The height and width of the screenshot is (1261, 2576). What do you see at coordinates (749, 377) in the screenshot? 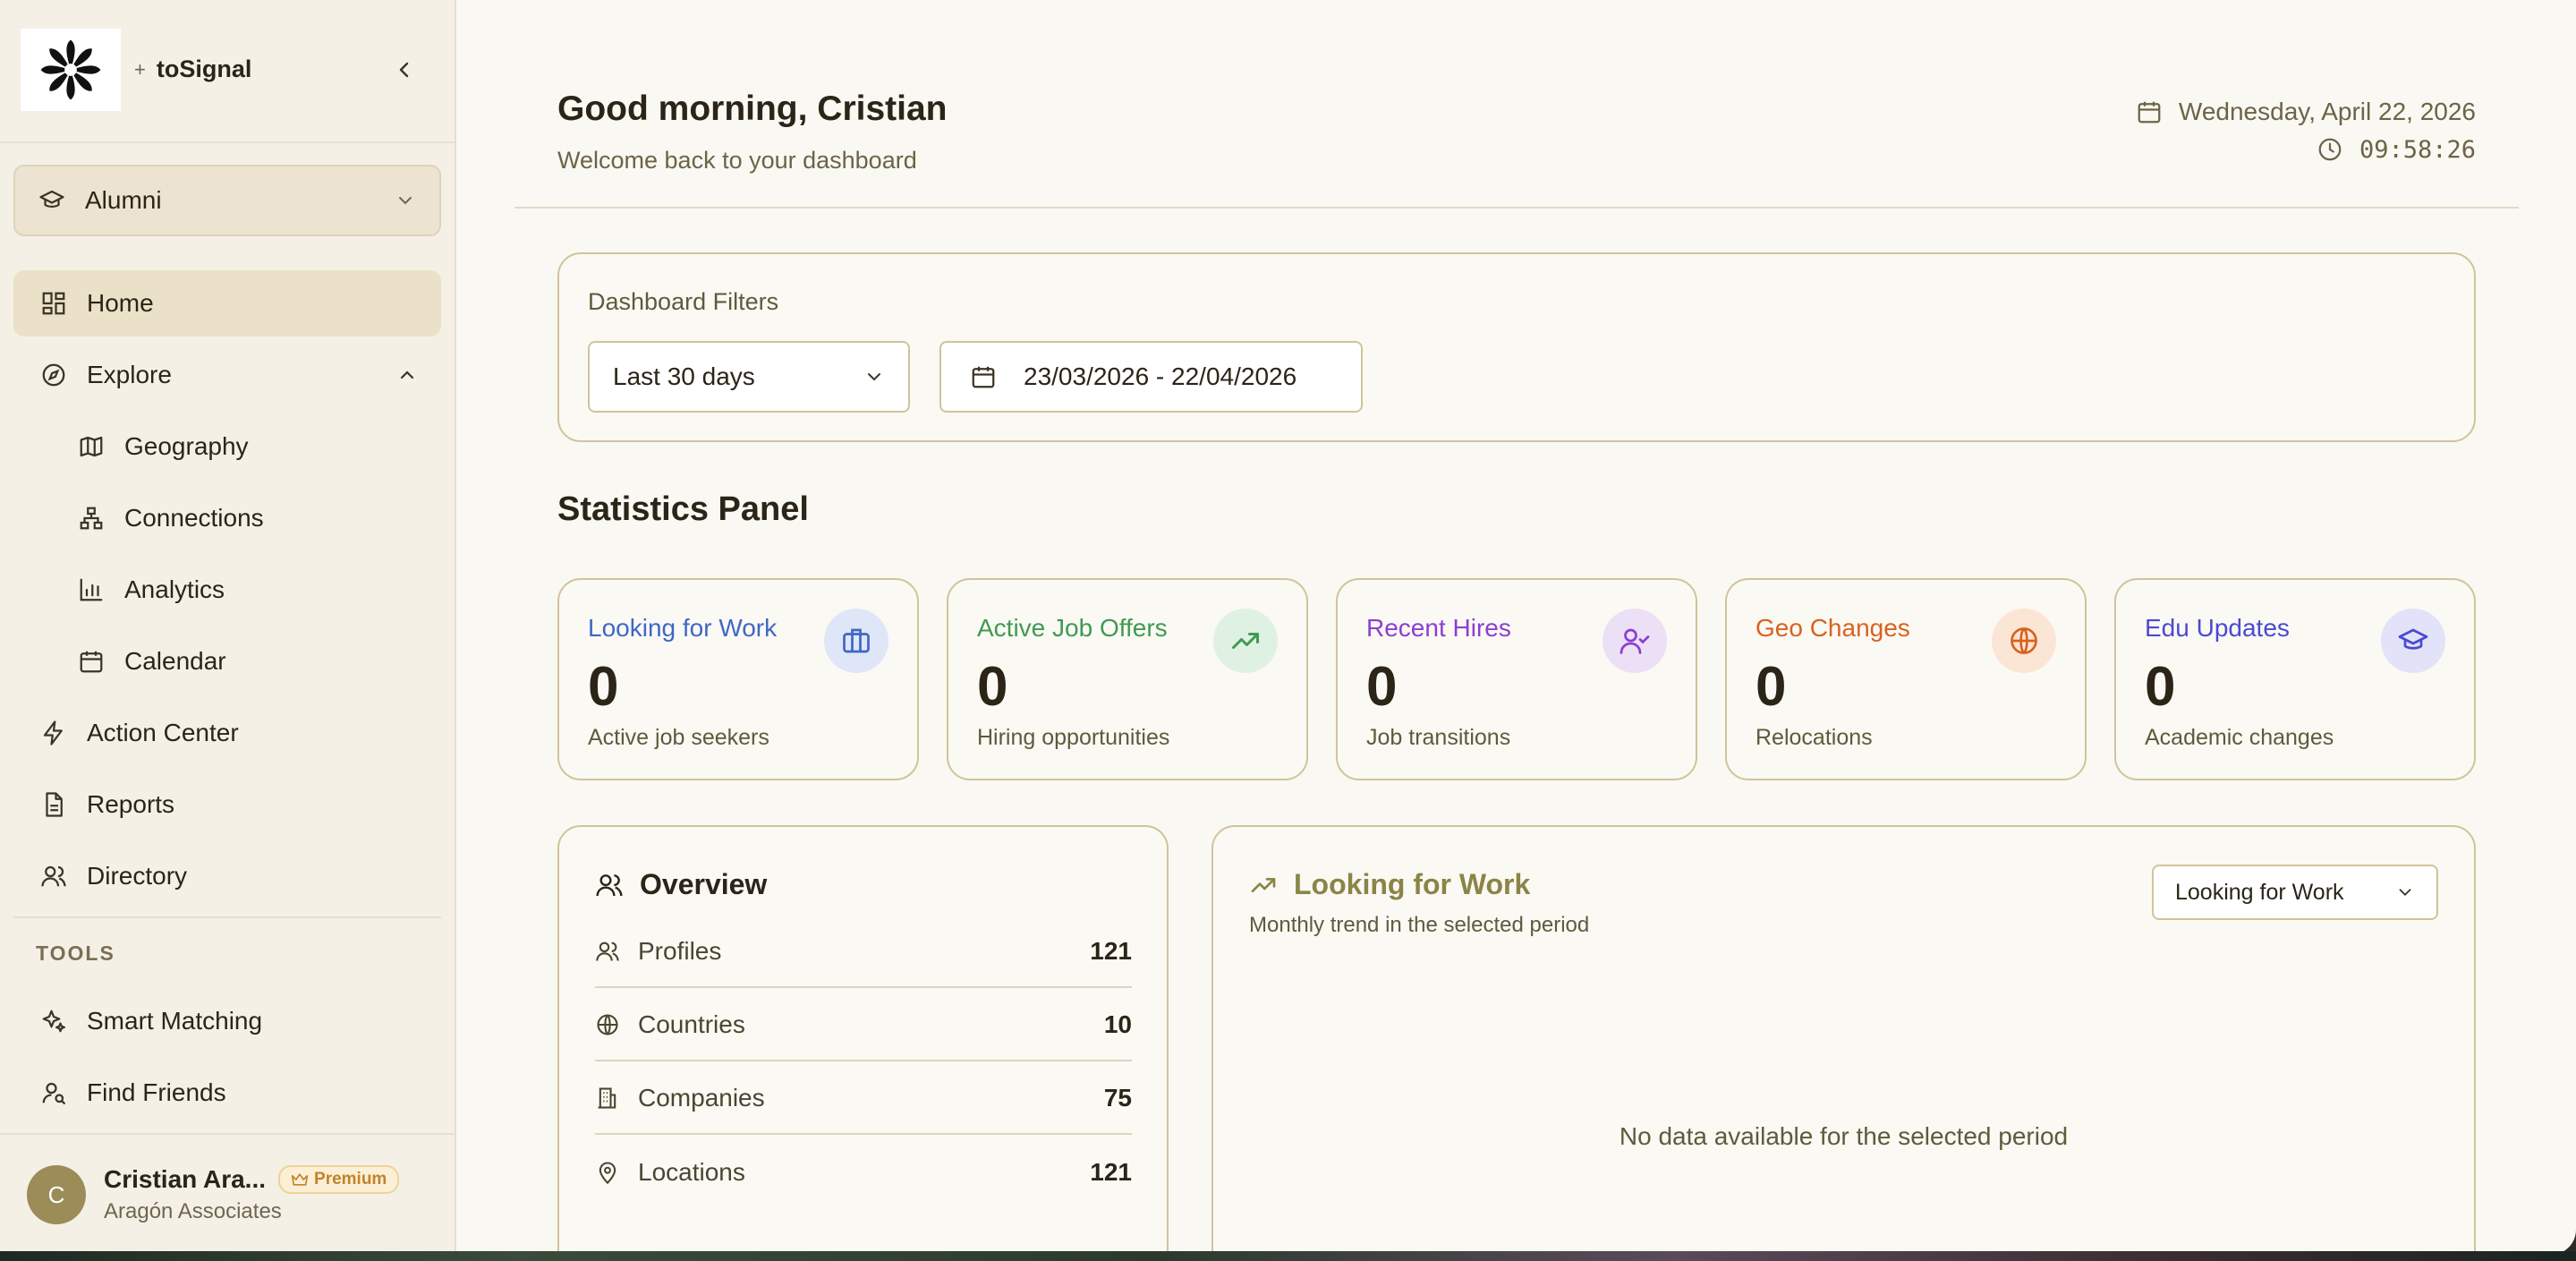
I see `period-select: Last 30 days` at bounding box center [749, 377].